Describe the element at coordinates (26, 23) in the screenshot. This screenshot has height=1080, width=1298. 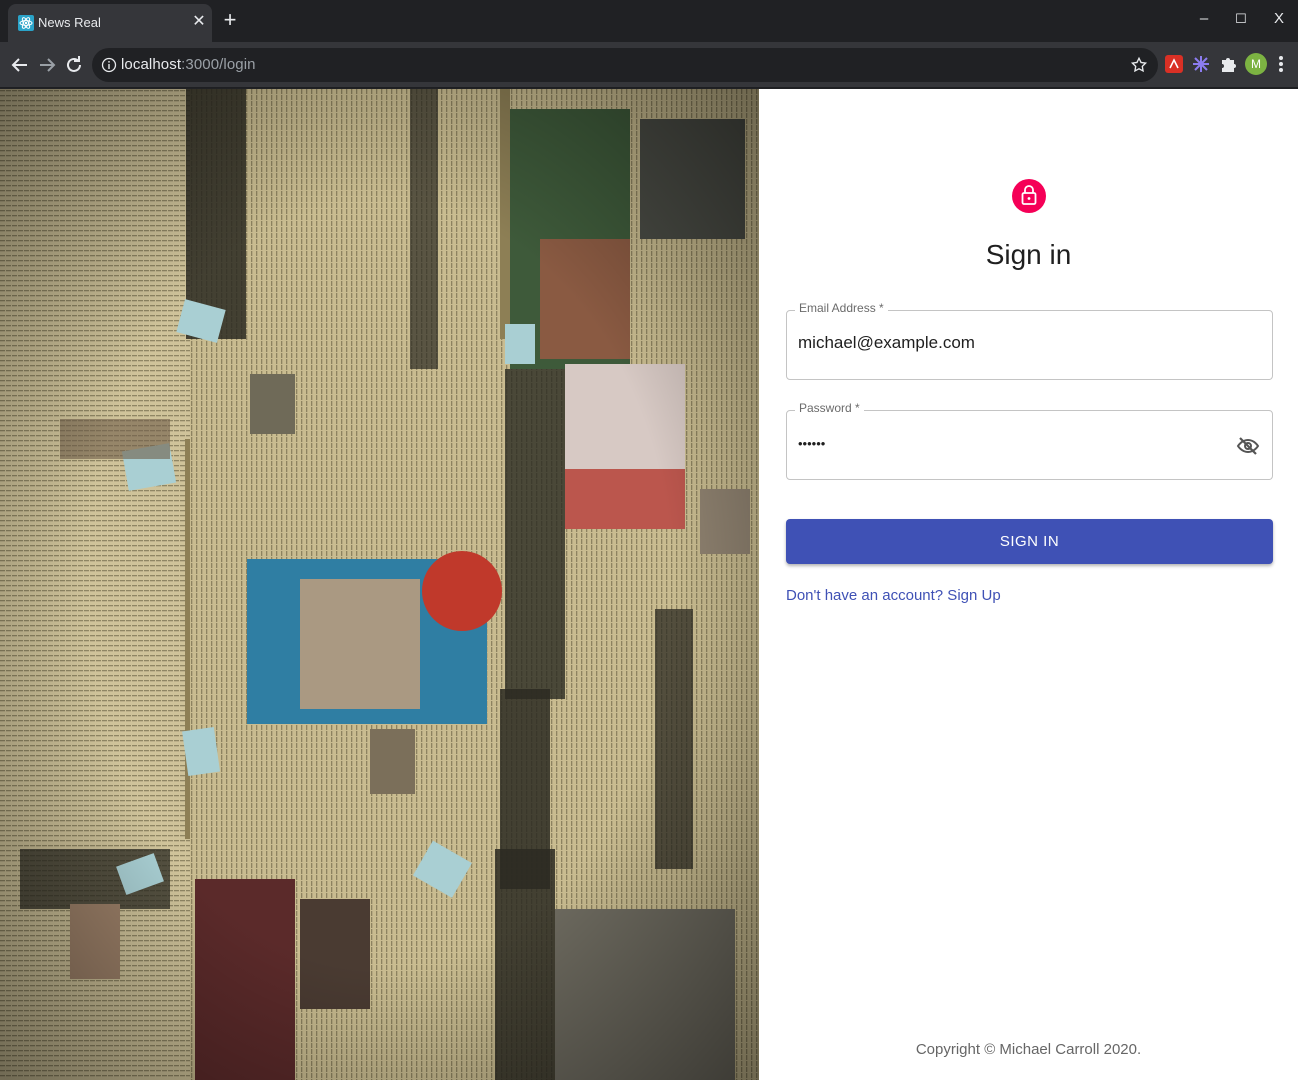
I see `react-icon` at that location.